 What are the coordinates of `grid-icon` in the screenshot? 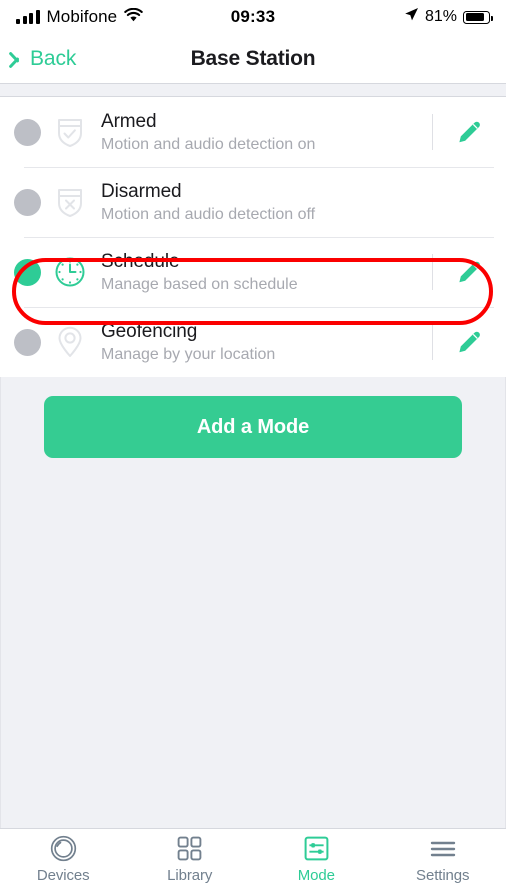 It's located at (189, 848).